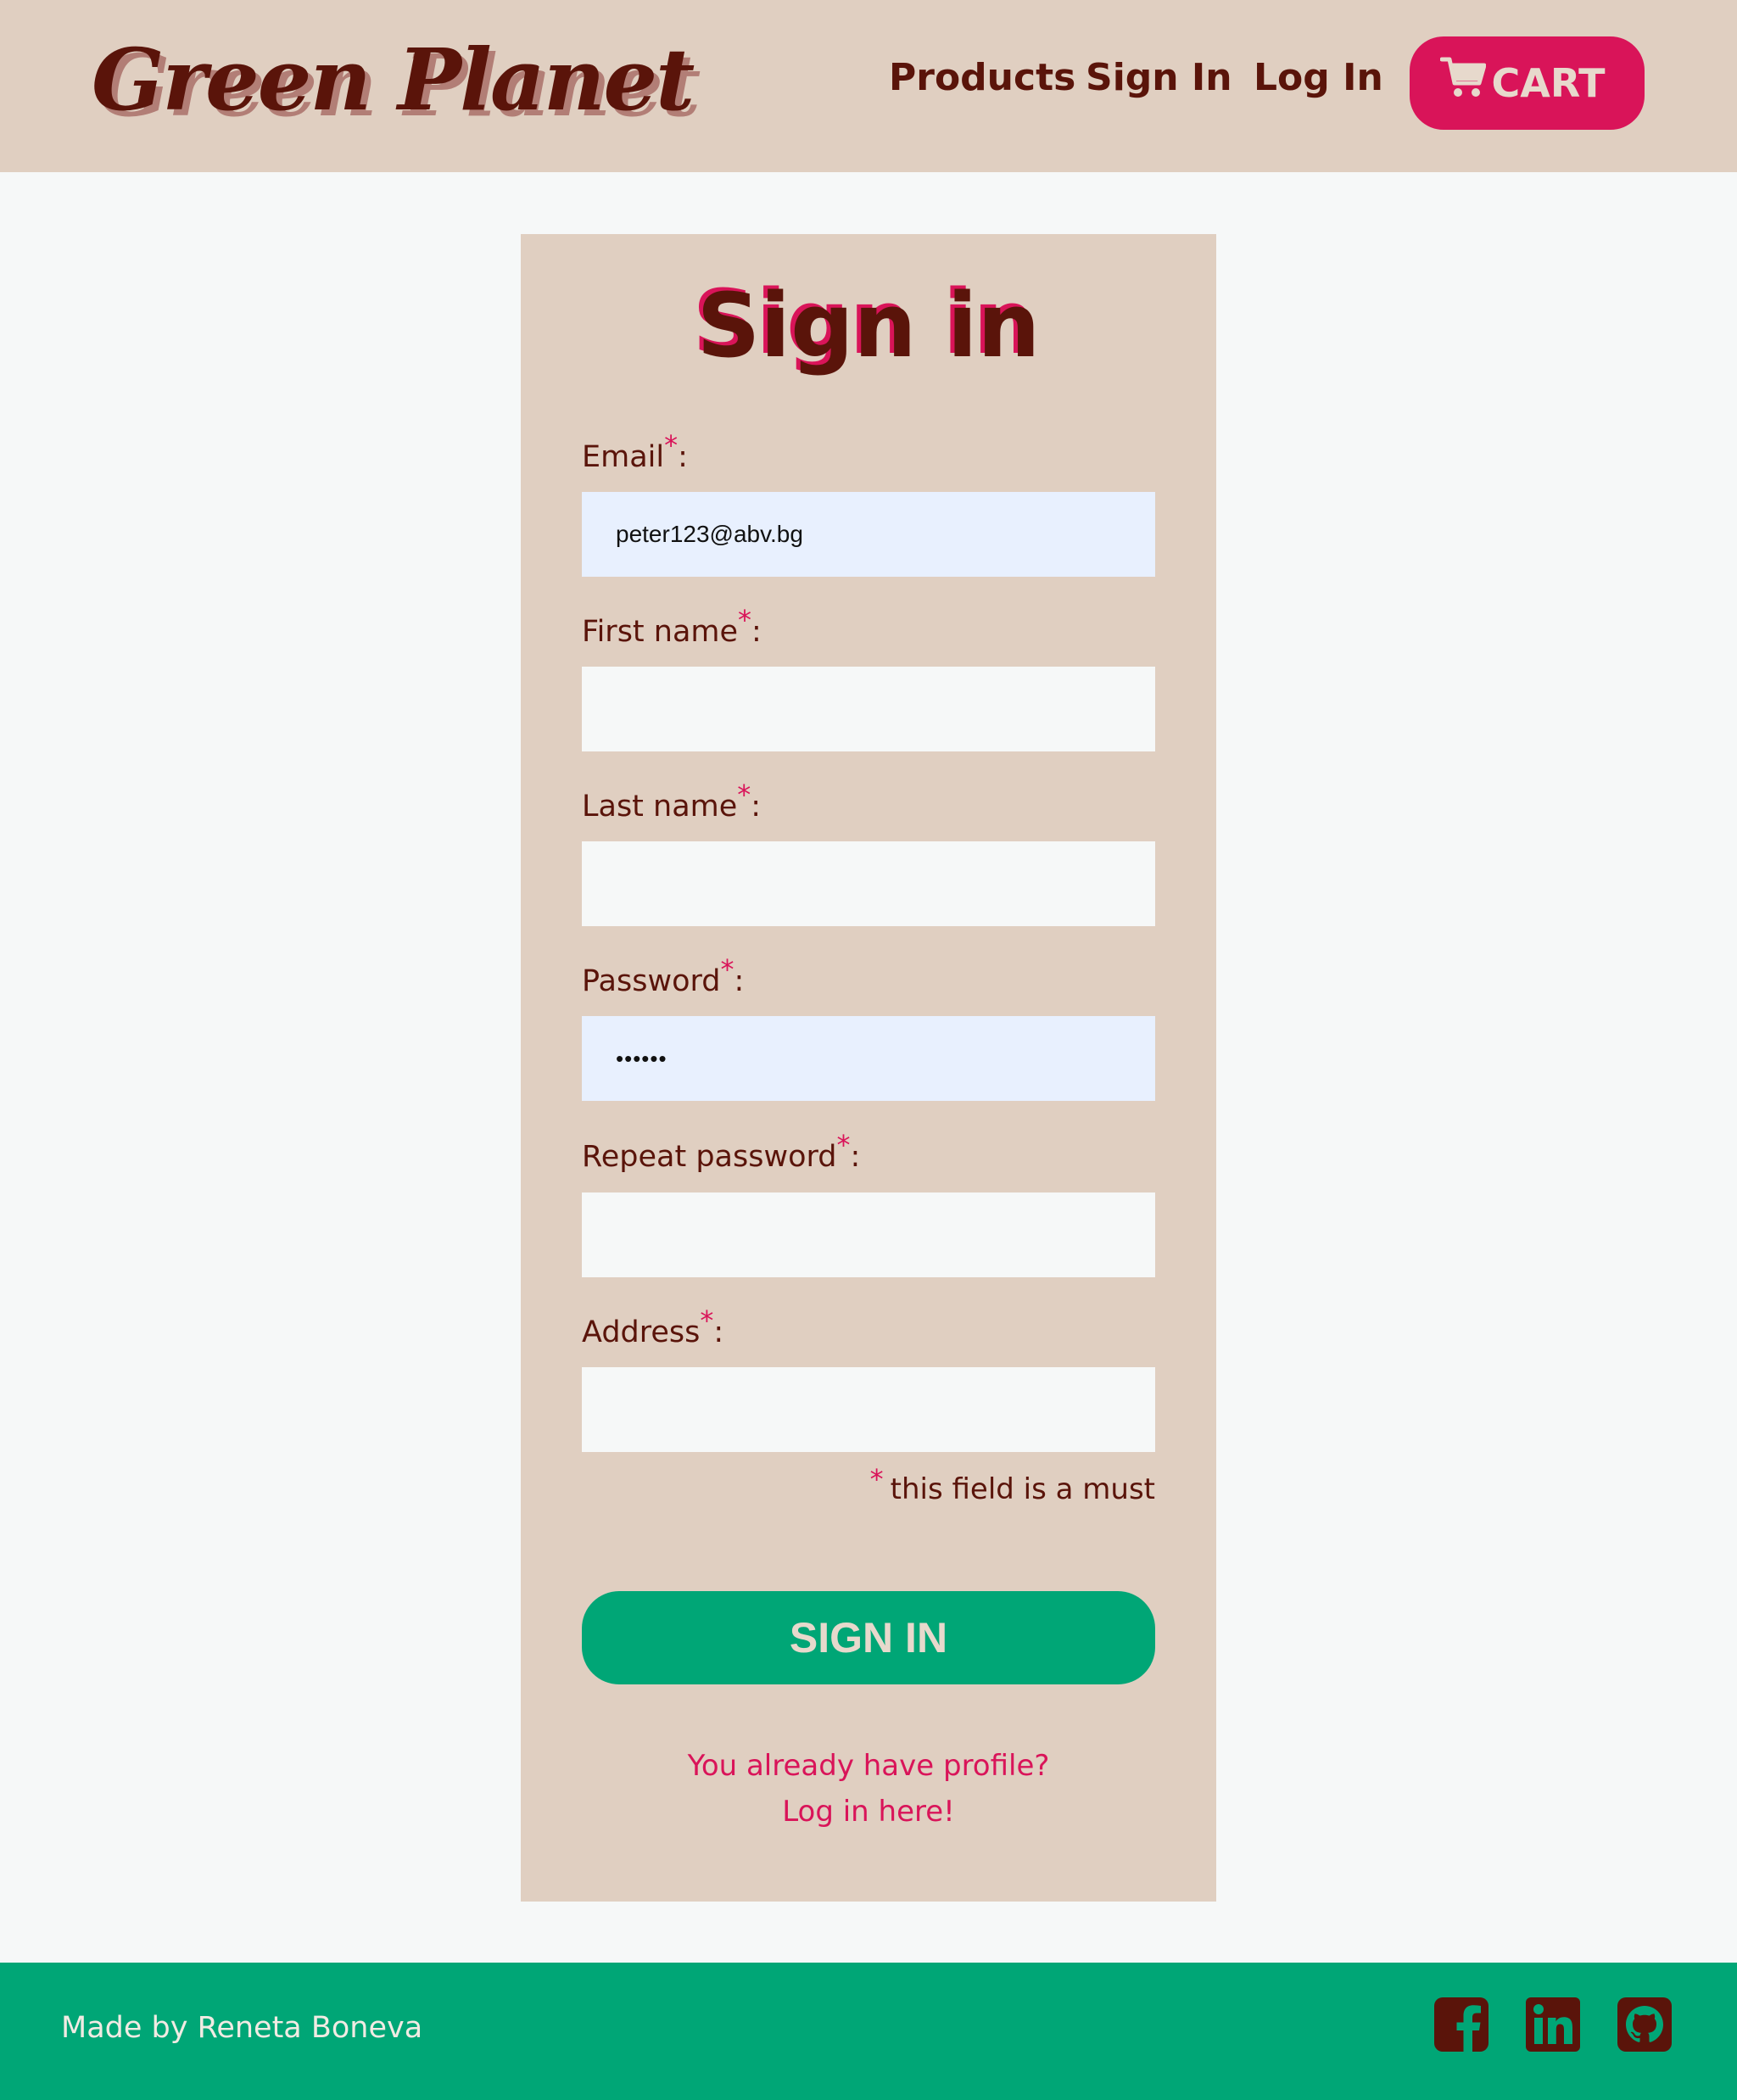 This screenshot has width=1737, height=2100. I want to click on sign-in-submit-button: SIGN IN, so click(868, 1638).